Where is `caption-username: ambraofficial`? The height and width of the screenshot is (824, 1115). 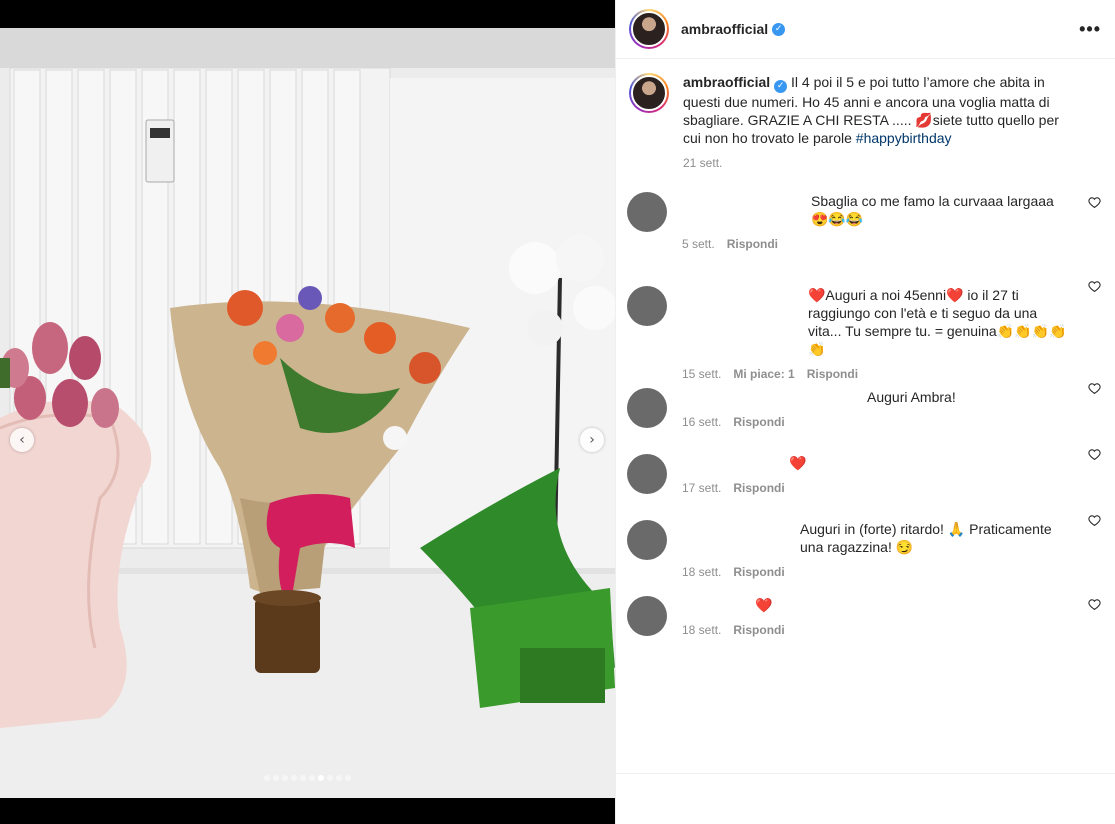
caption-username: ambraofficial is located at coordinates (726, 82).